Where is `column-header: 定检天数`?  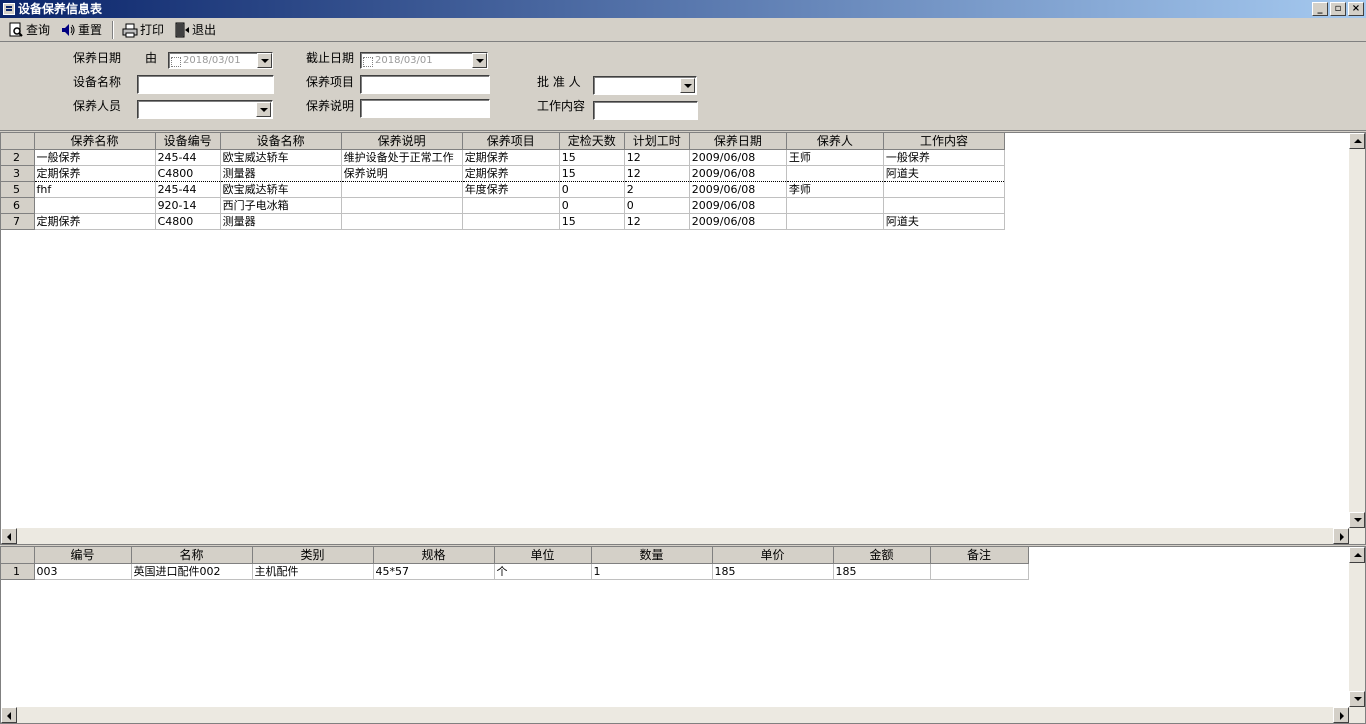
column-header: 定检天数 is located at coordinates (592, 141).